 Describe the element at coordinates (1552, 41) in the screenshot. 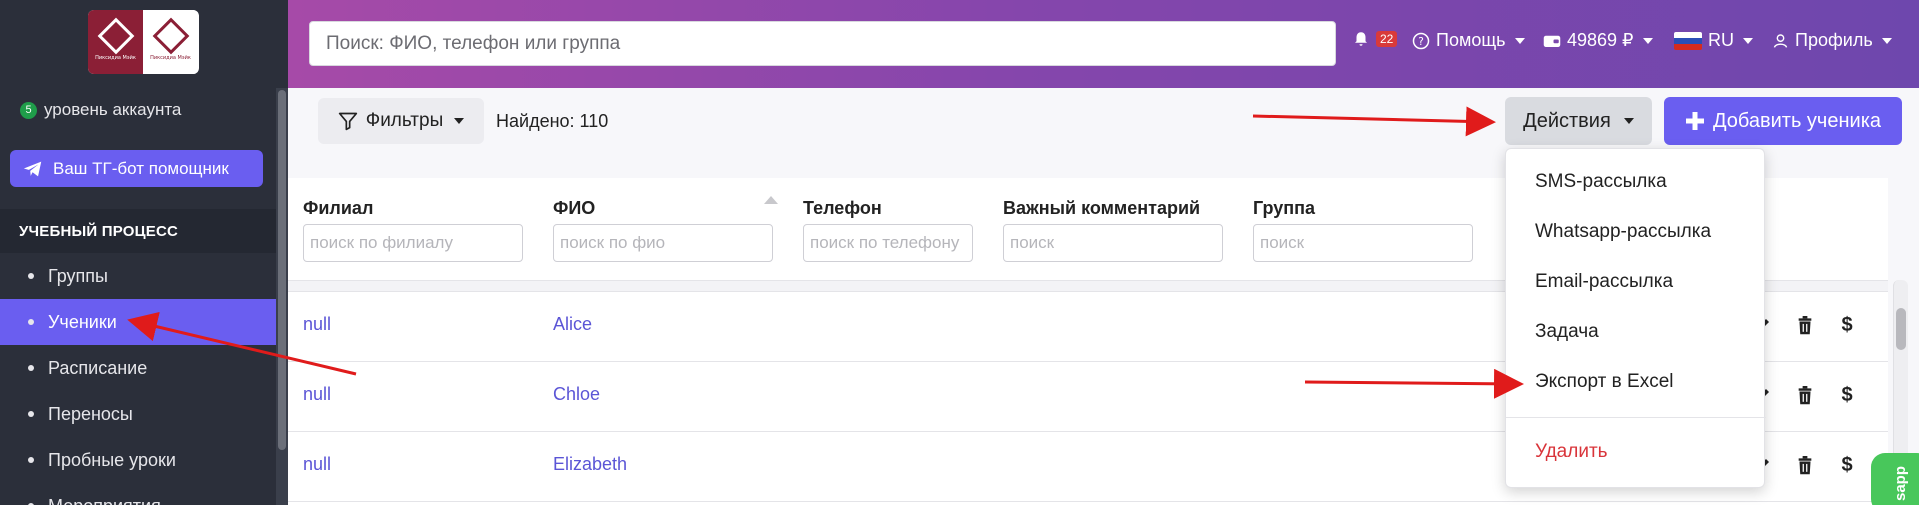

I see `wallet-icon` at that location.